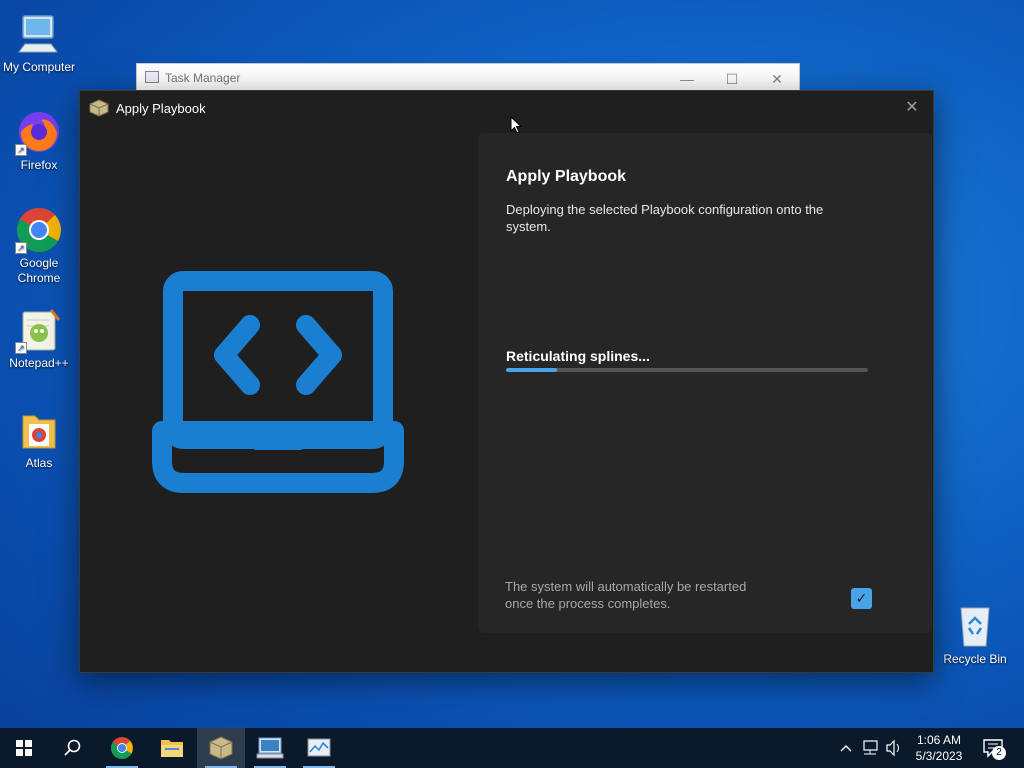 This screenshot has width=1024, height=768. Describe the element at coordinates (975, 626) in the screenshot. I see `recycle-bin-icon` at that location.